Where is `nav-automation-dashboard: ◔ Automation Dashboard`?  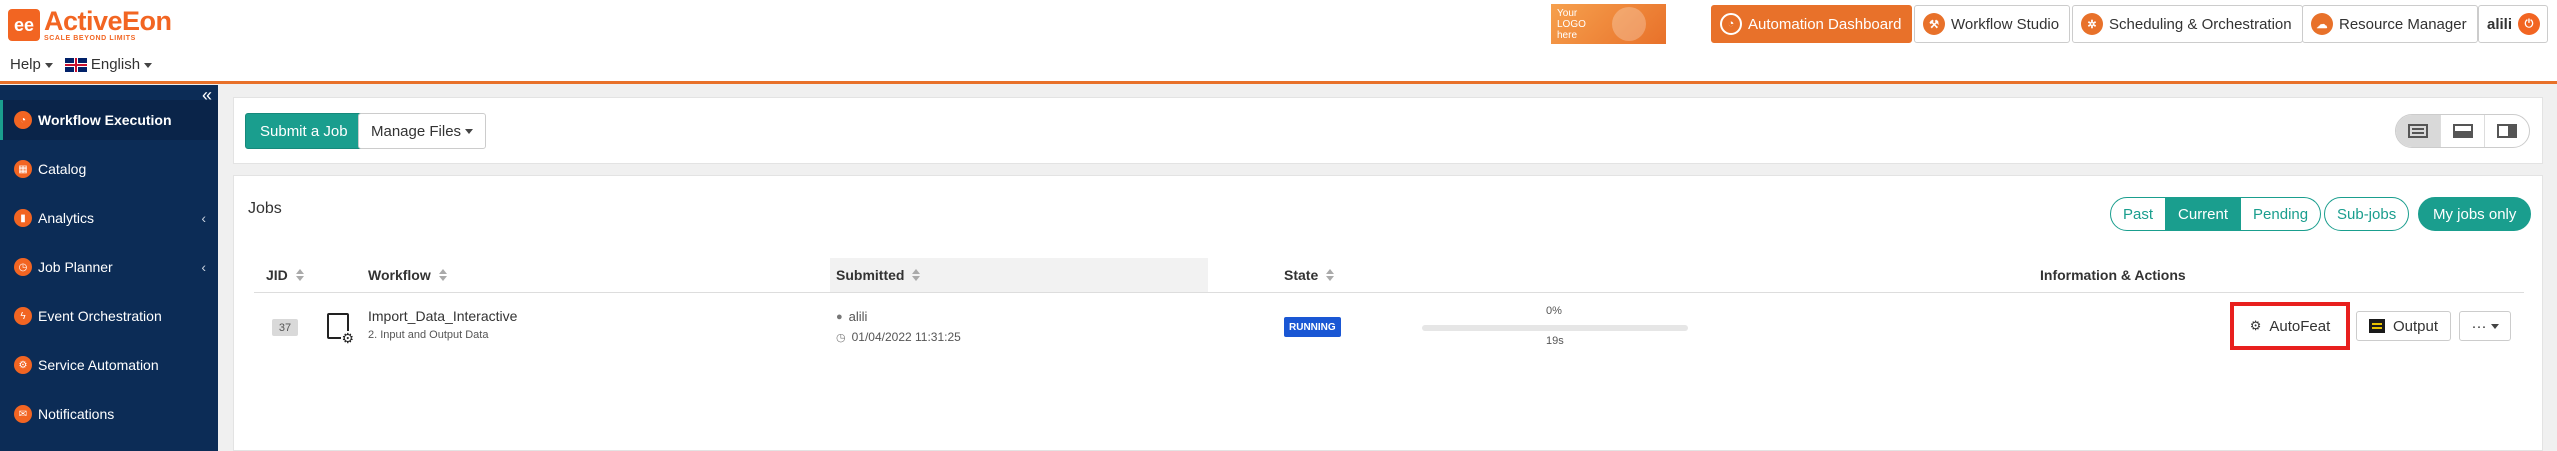
nav-automation-dashboard: ◔ Automation Dashboard is located at coordinates (1812, 24).